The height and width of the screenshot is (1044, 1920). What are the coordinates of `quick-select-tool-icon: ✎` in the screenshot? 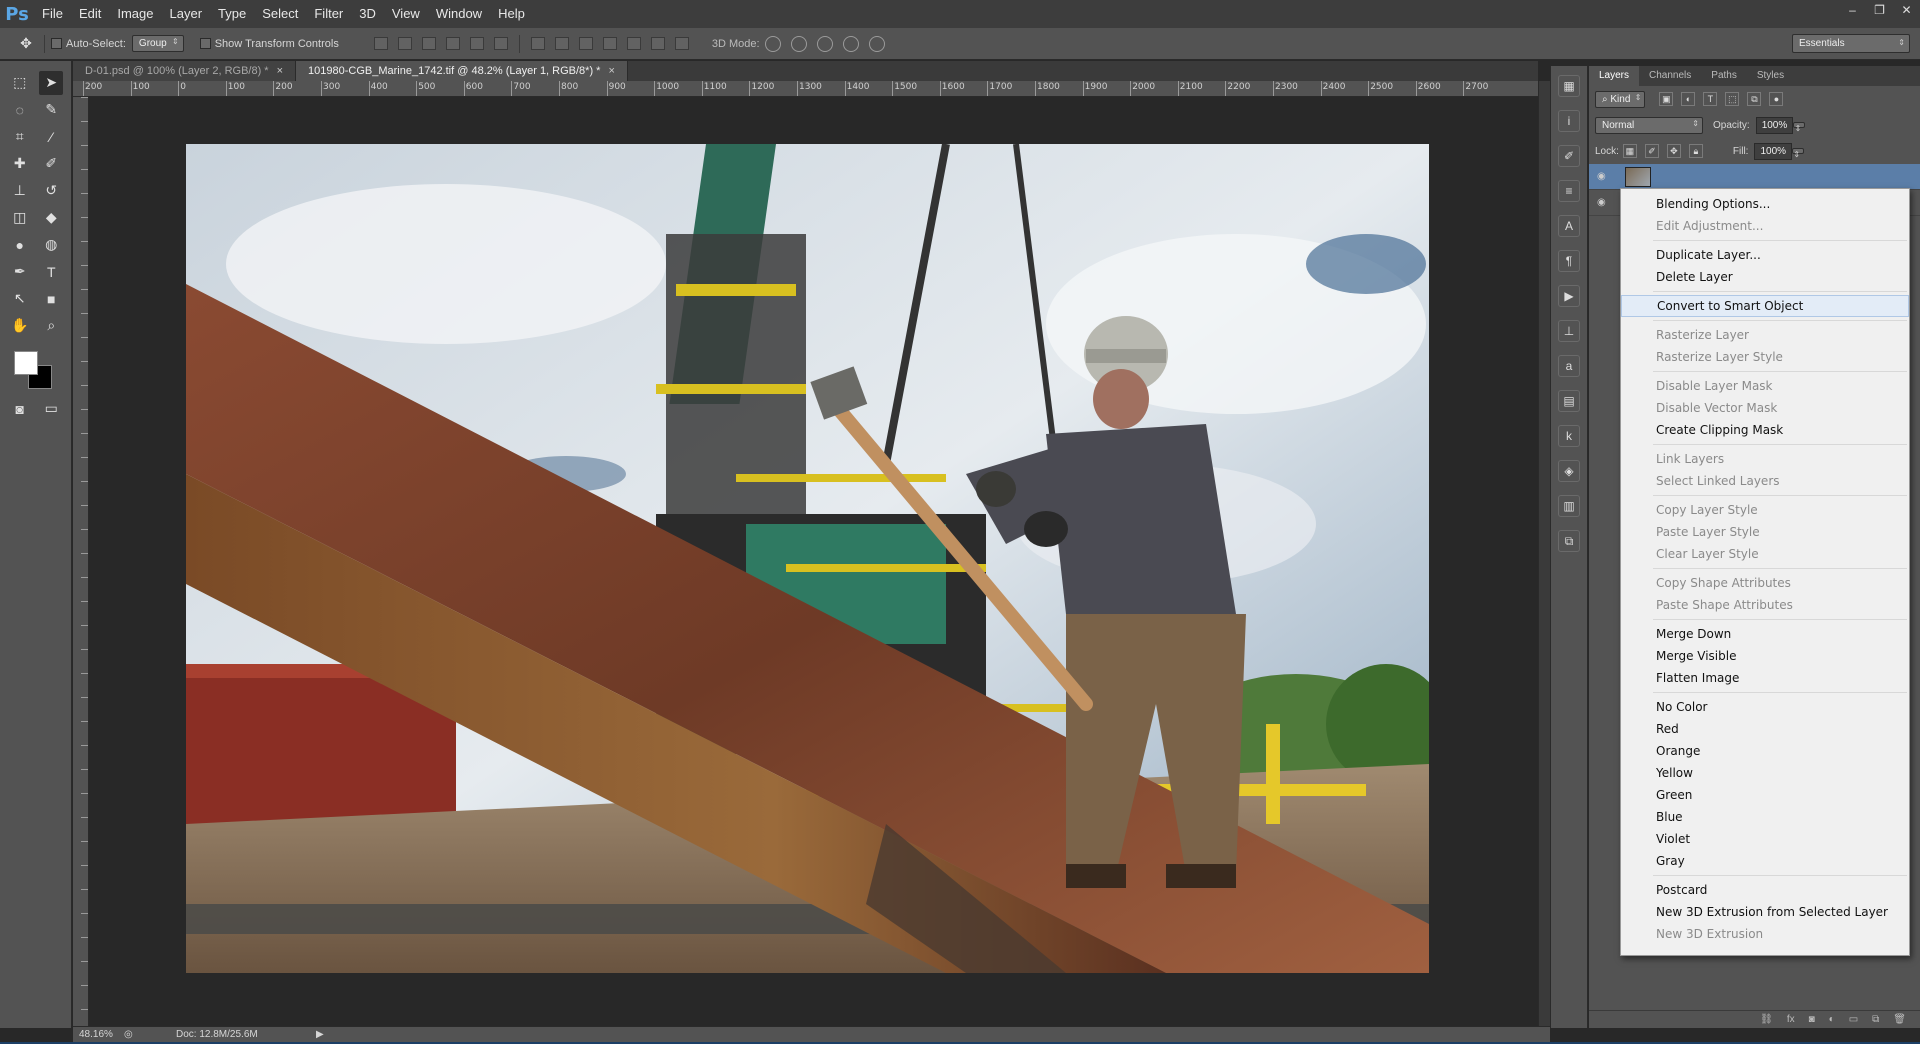 It's located at (51, 110).